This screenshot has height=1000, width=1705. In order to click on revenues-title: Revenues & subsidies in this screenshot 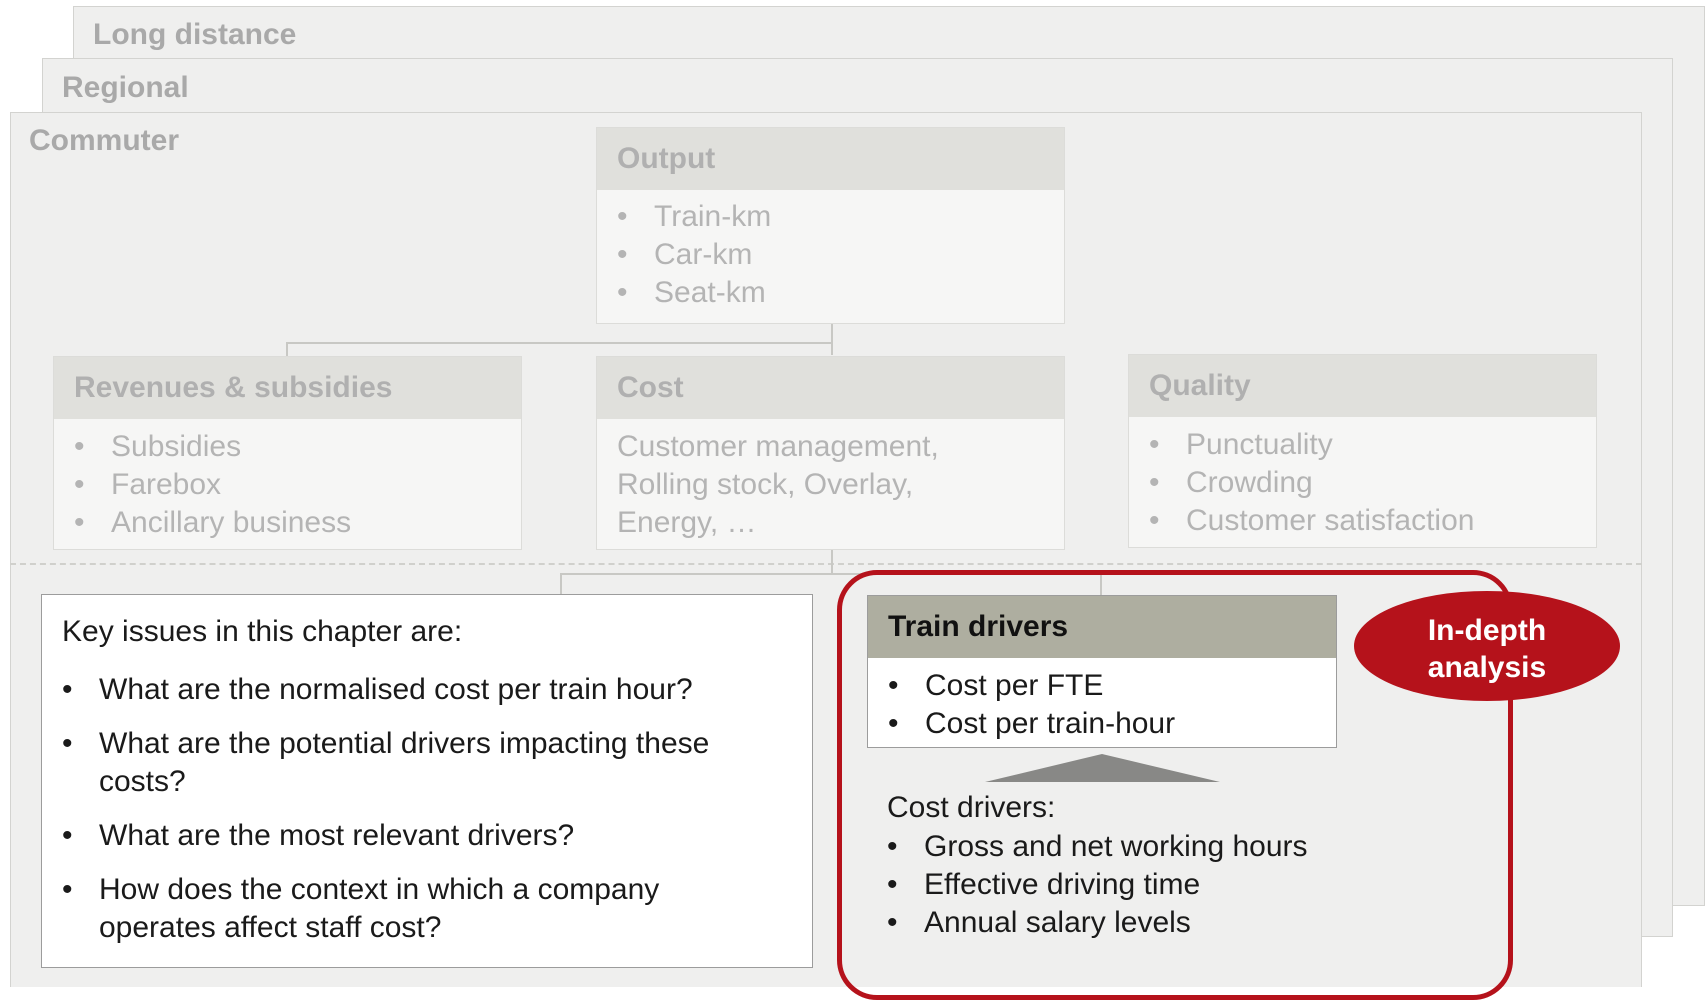, I will do `click(287, 388)`.